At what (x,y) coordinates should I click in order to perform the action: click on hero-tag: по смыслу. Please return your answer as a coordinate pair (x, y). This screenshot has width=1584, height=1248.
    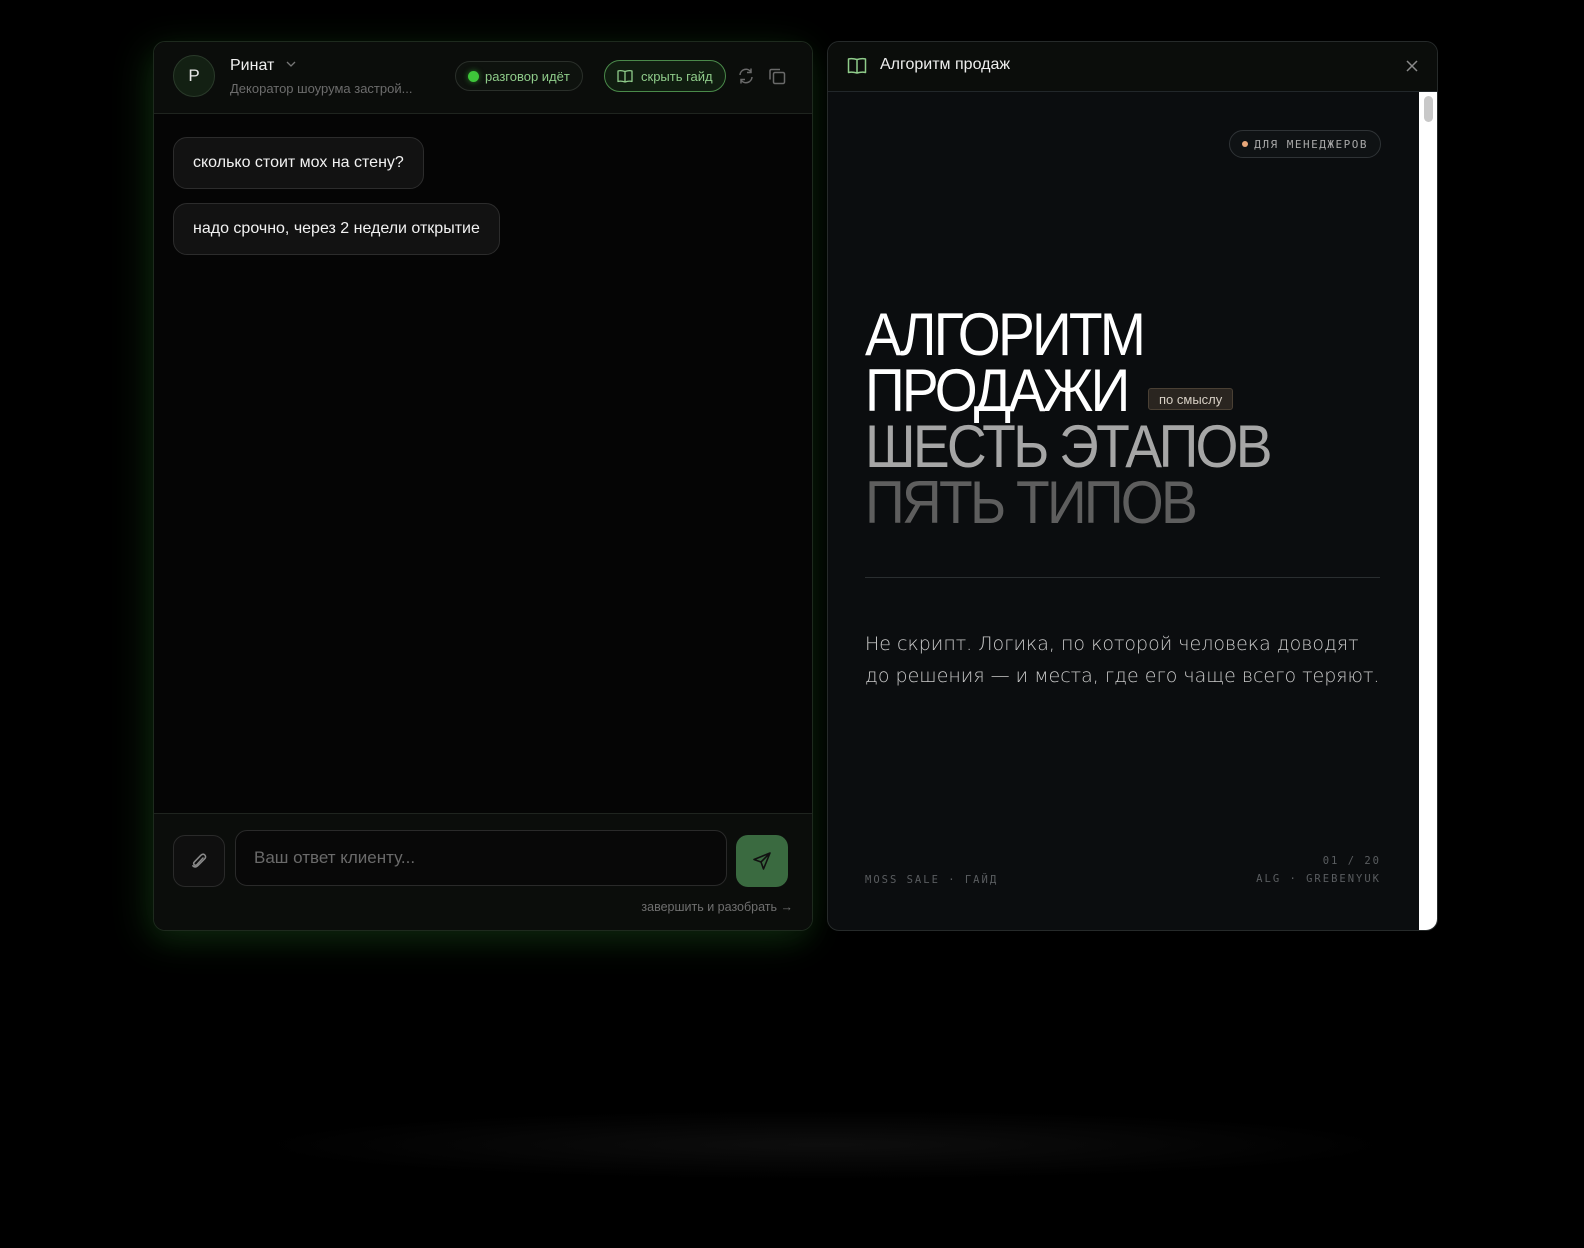
    Looking at the image, I should click on (1191, 399).